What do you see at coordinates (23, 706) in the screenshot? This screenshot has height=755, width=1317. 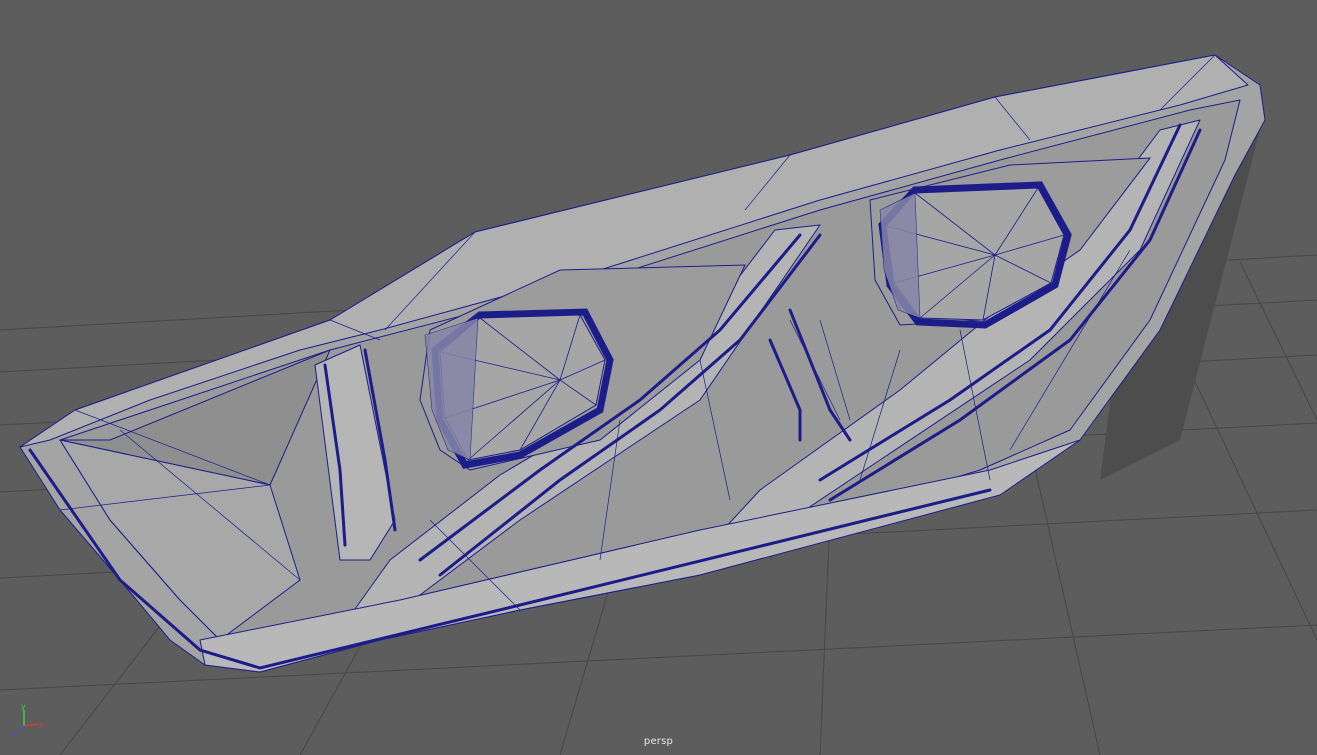 I see `y-axis-label: y` at bounding box center [23, 706].